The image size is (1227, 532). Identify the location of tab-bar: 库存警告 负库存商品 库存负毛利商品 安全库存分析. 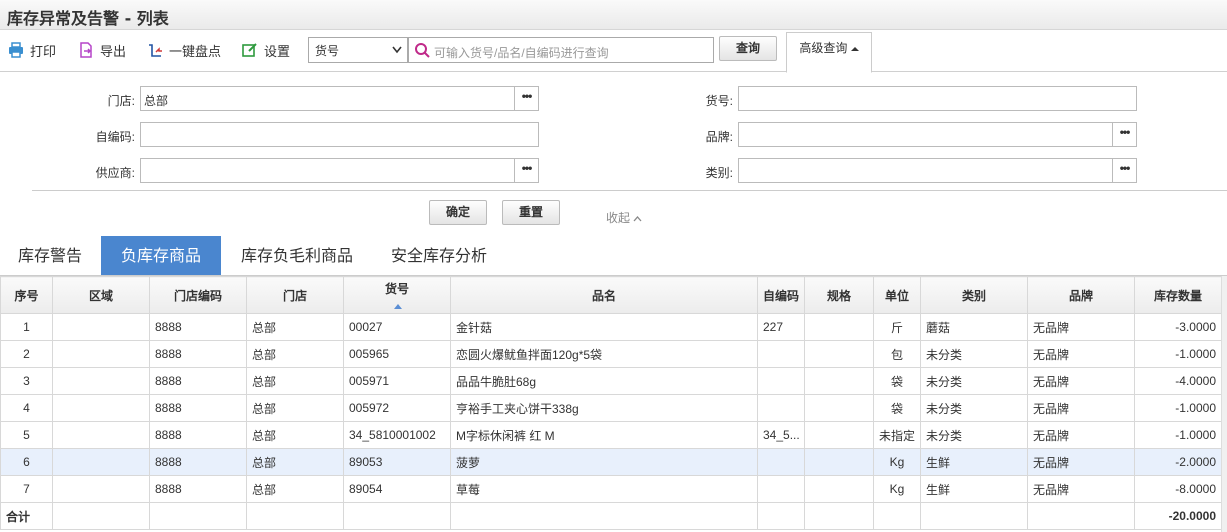
(613, 256).